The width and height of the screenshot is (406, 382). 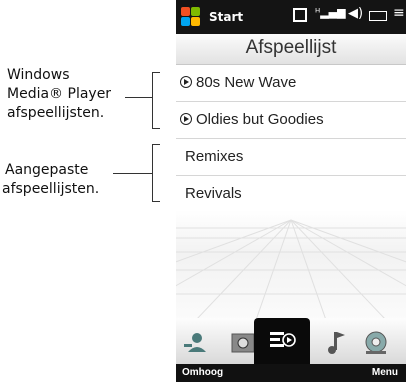 What do you see at coordinates (38, 75) in the screenshot?
I see `callout-line-1: Windows` at bounding box center [38, 75].